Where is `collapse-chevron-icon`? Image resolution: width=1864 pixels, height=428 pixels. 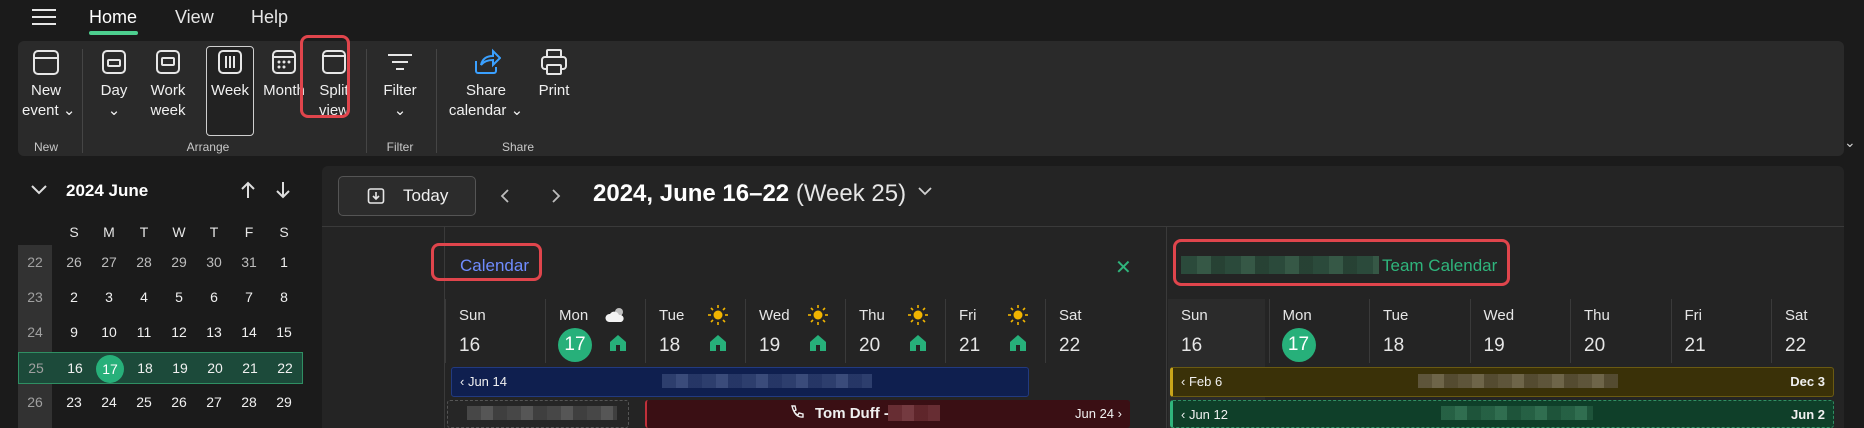
collapse-chevron-icon is located at coordinates (39, 190).